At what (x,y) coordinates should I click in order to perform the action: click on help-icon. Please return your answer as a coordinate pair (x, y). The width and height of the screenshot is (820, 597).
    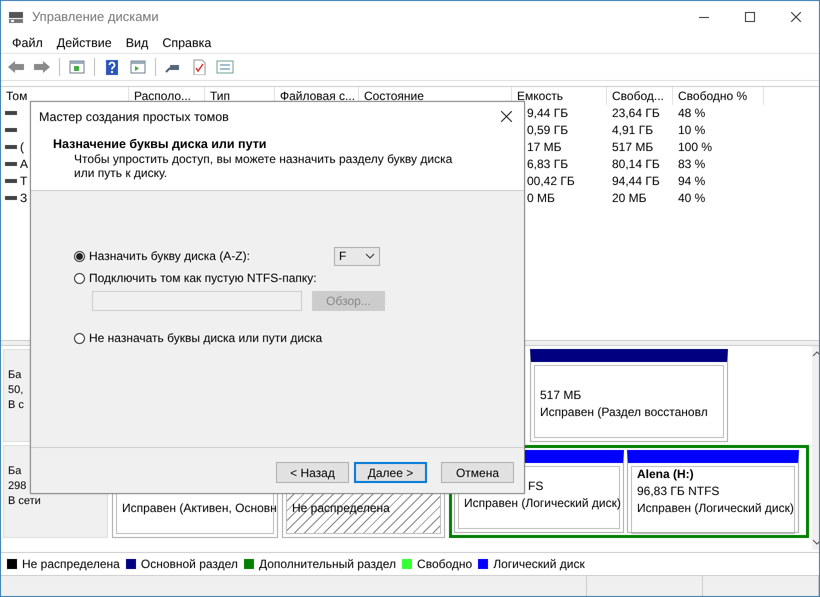
    Looking at the image, I should click on (112, 67).